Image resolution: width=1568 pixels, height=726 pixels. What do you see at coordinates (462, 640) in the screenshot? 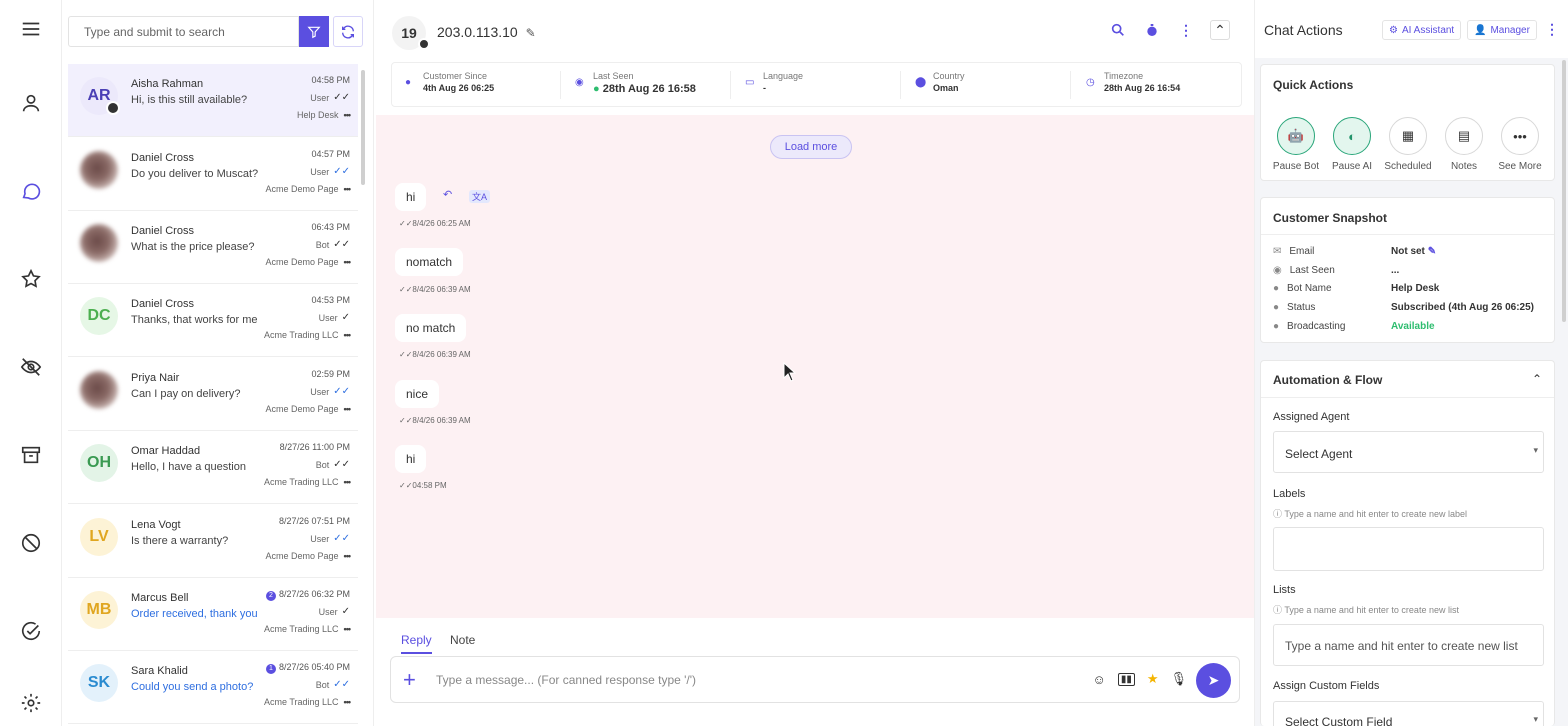
I see `tab-note: Note` at bounding box center [462, 640].